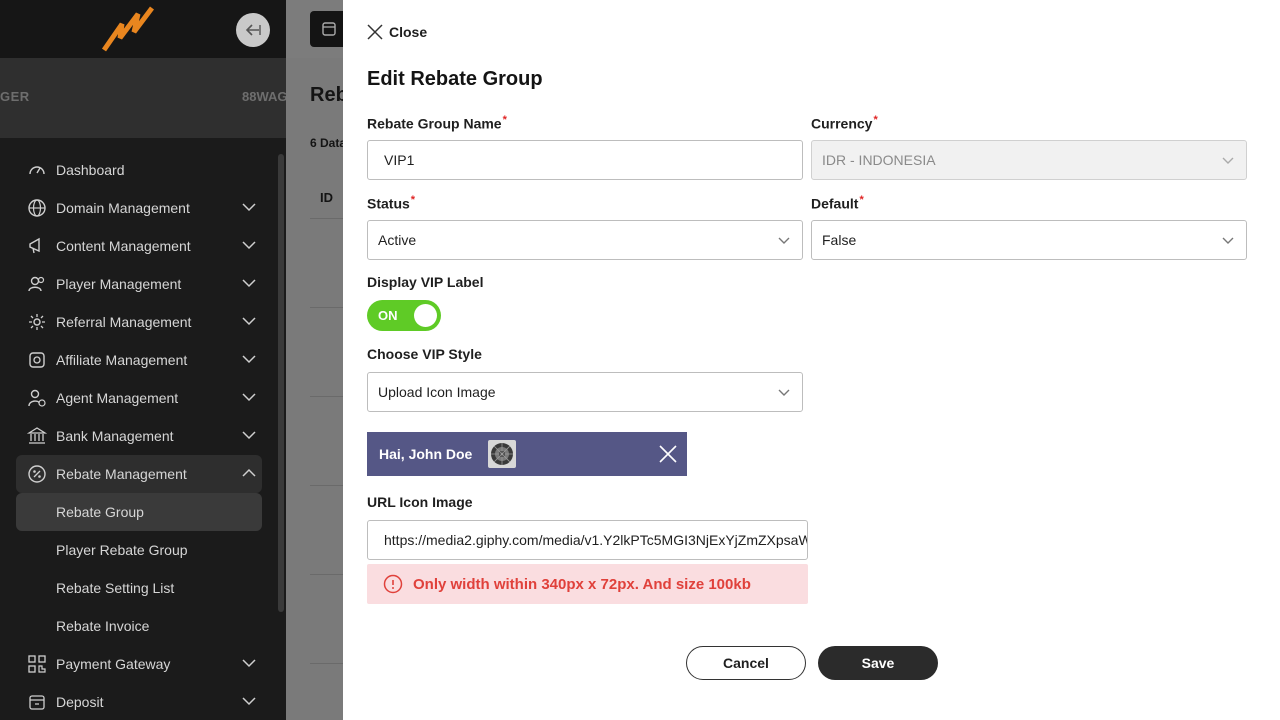  I want to click on sidebar-item-label: Referral Management, so click(124, 322).